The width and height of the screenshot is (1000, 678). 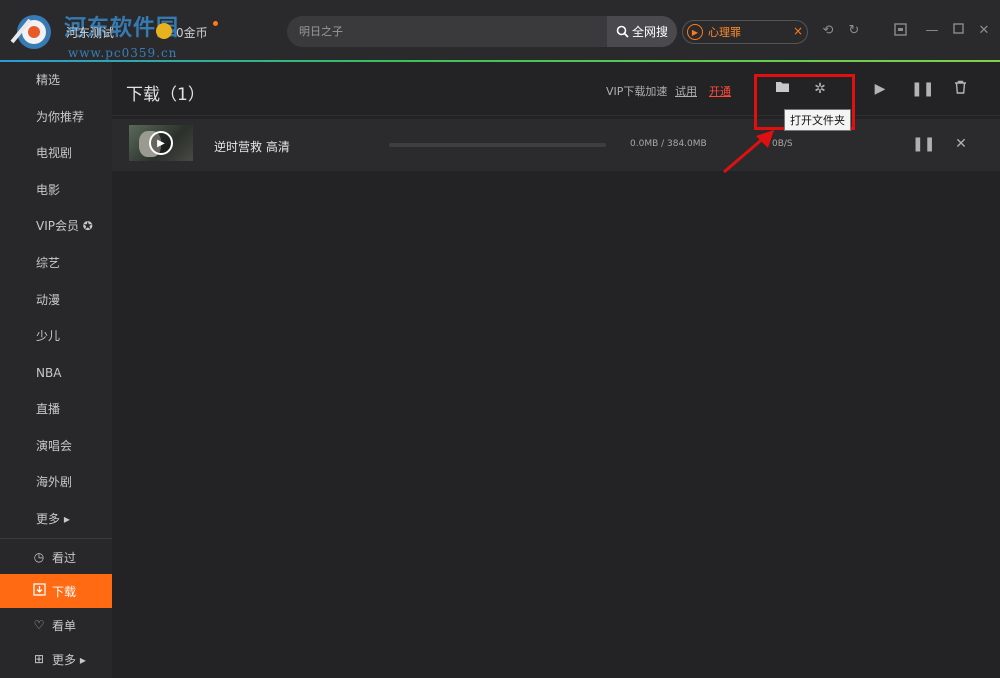 I want to click on sidebar-item-kids: 少儿, so click(x=56, y=336).